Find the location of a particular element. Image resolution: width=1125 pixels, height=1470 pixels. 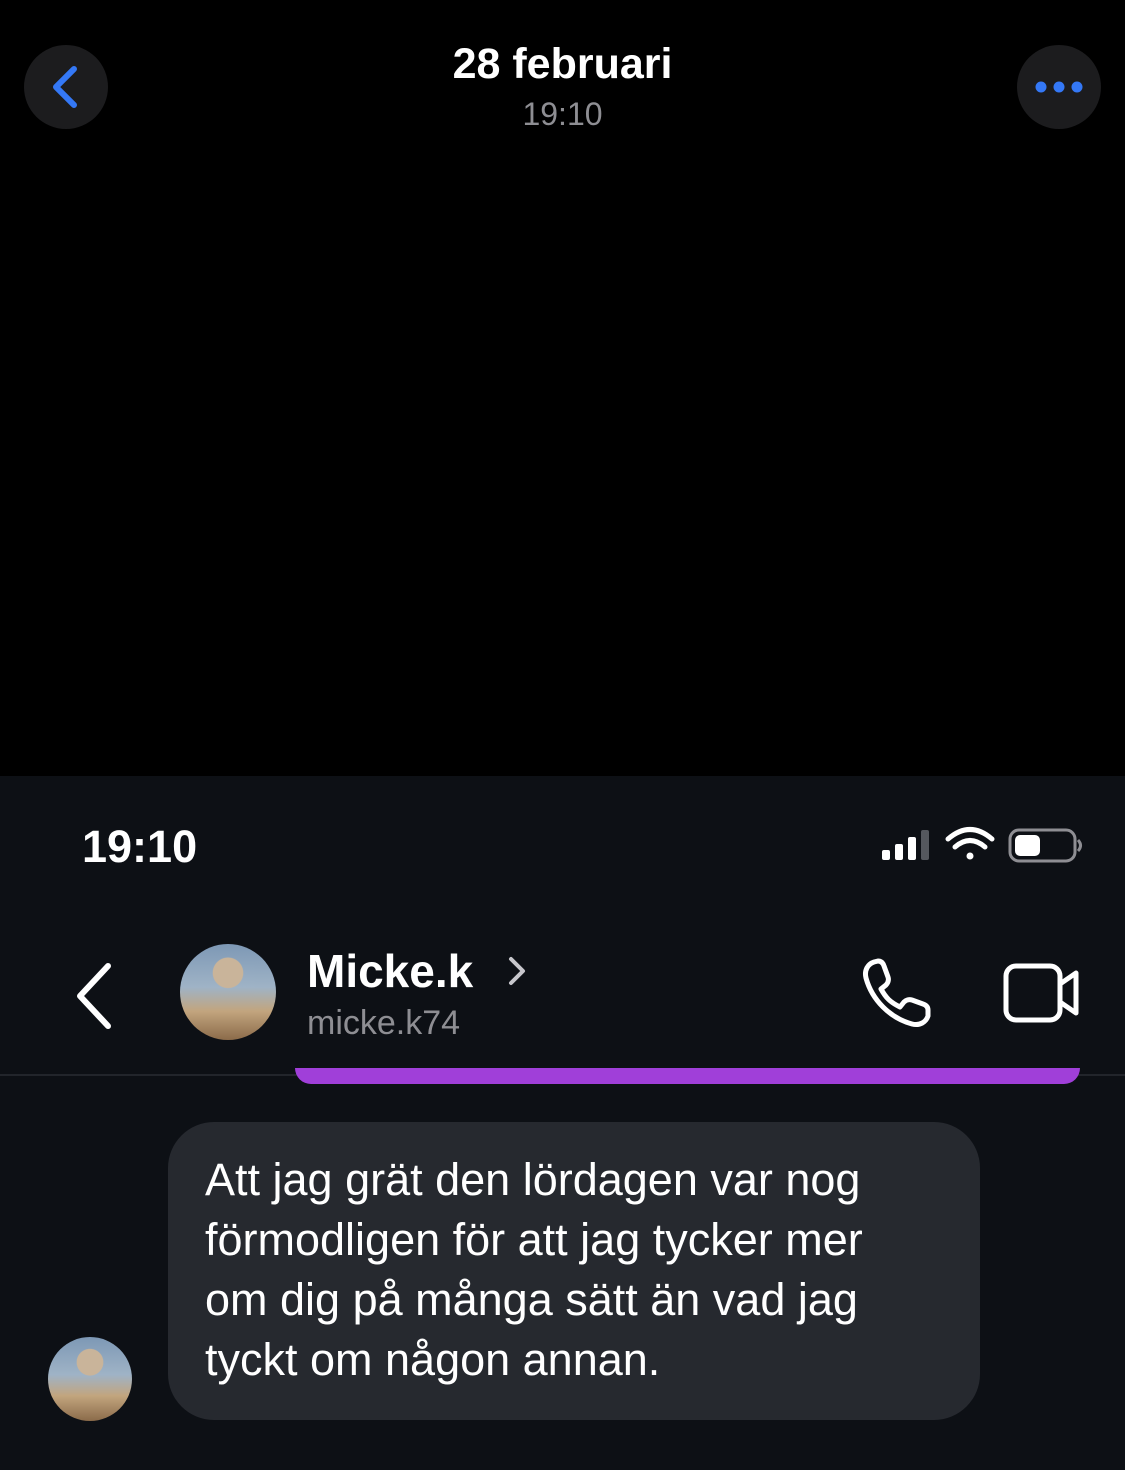

wifi-icon is located at coordinates (970, 843).